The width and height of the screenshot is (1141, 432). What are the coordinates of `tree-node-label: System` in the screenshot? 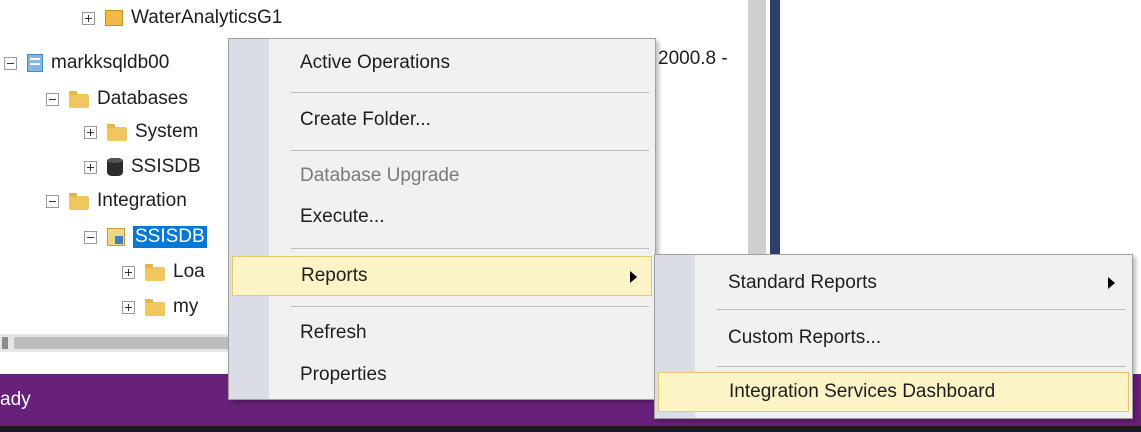 It's located at (167, 131).